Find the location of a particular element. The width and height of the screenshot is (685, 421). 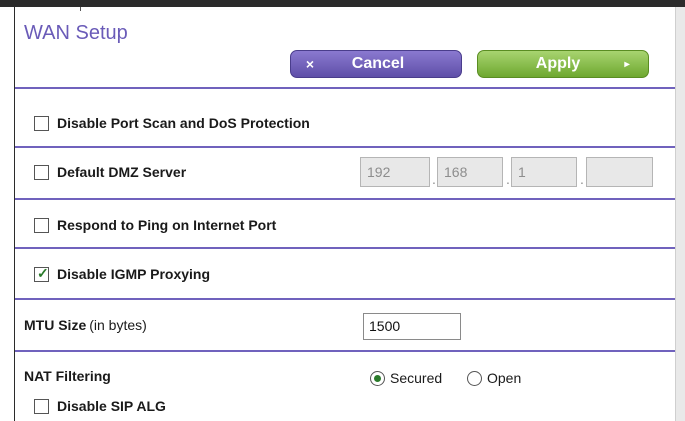

dmz-row: Default DMZ Server is located at coordinates (110, 172).